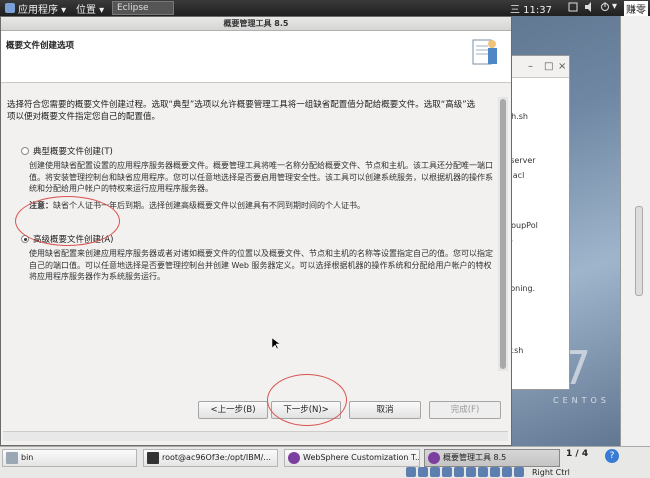  I want to click on display-icon, so click(483, 472).